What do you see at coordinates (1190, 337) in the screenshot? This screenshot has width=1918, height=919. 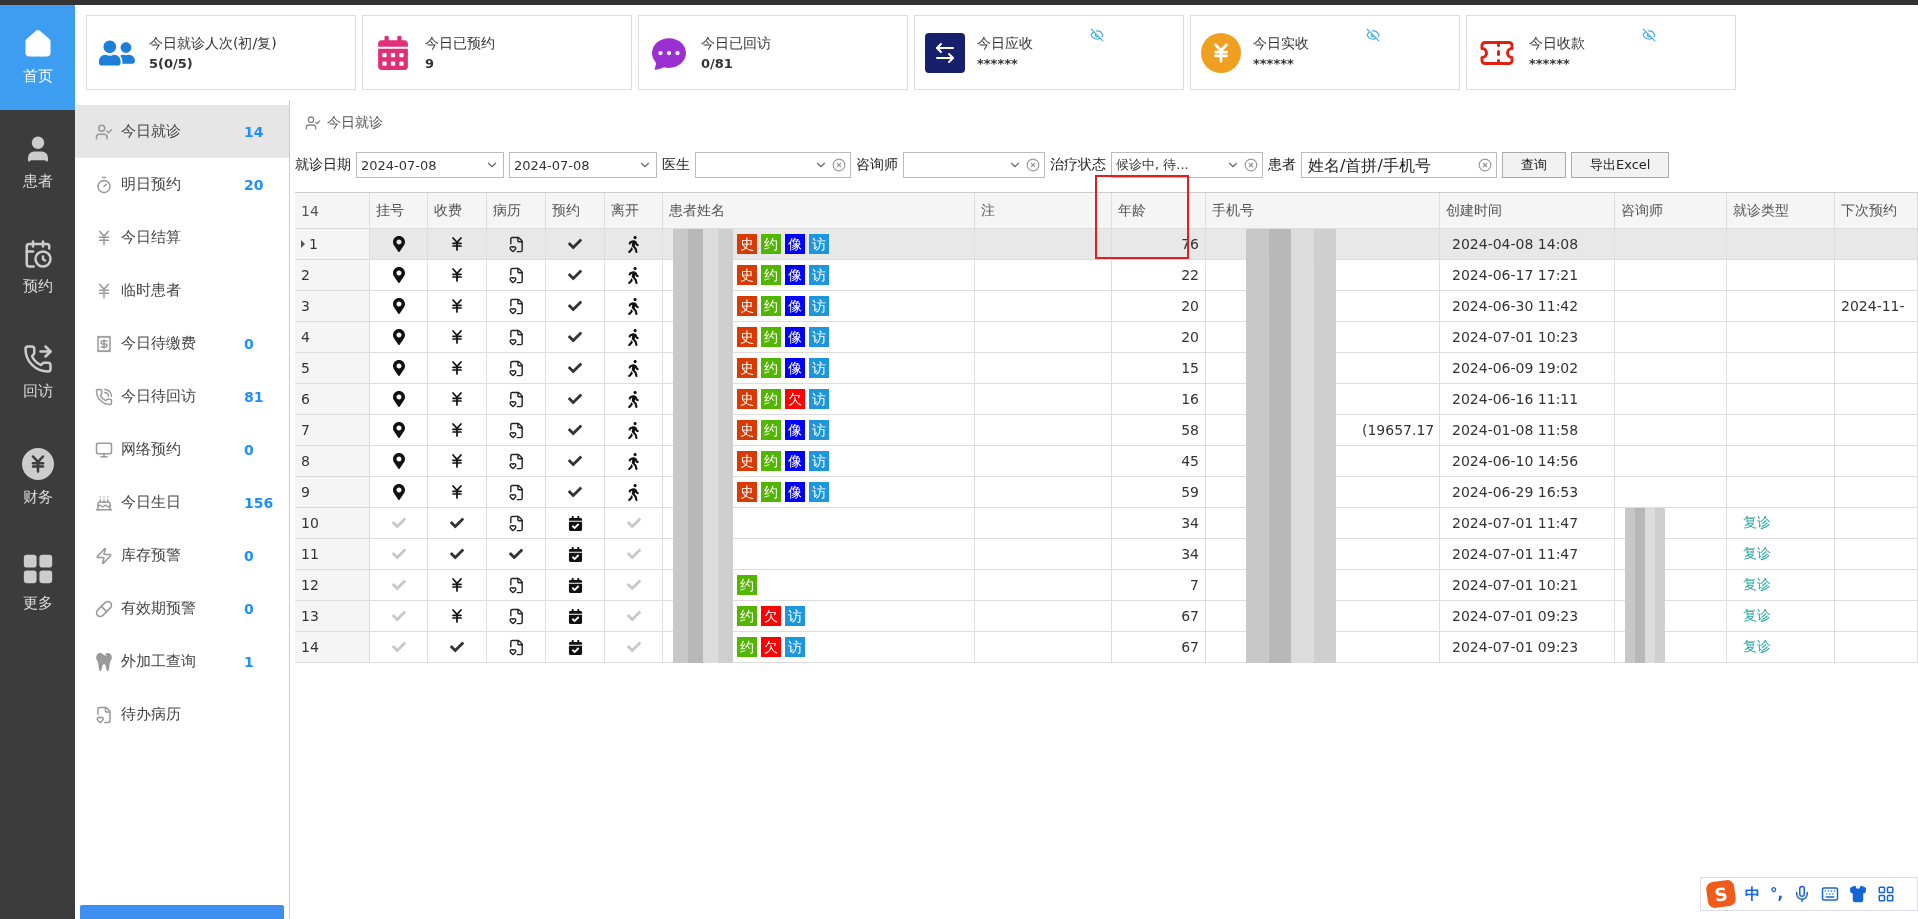 I see `table-cell: 20` at bounding box center [1190, 337].